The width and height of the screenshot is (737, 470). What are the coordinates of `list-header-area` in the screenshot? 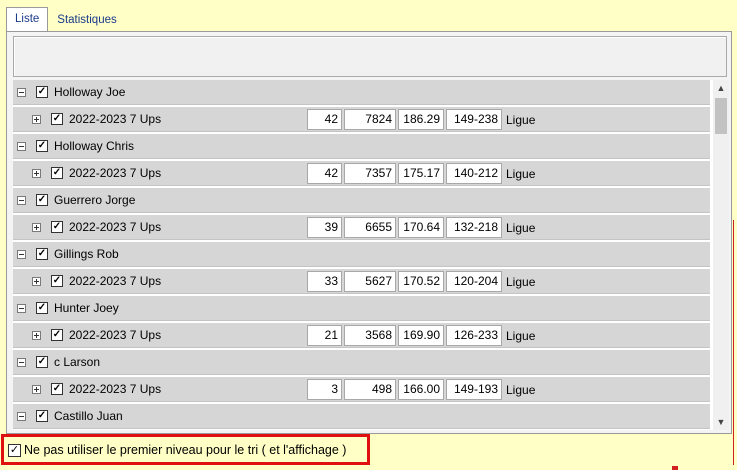 It's located at (370, 56).